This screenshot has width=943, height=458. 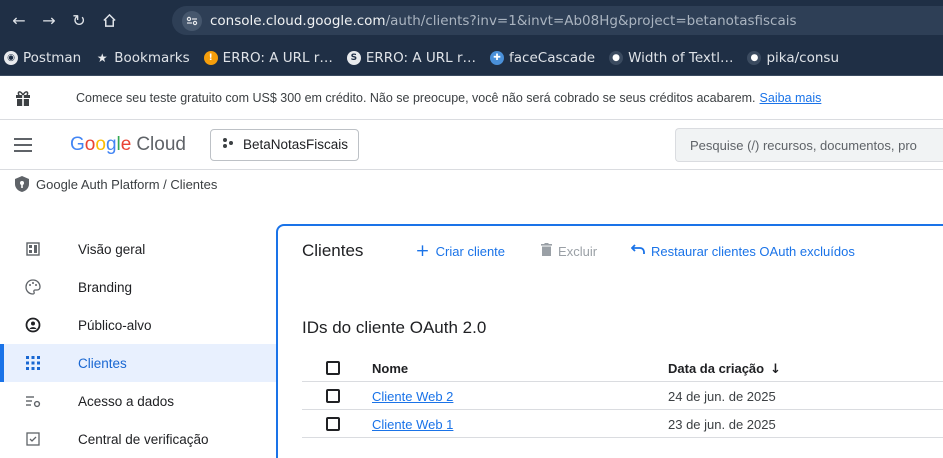 I want to click on plus-icon: +, so click(x=422, y=251).